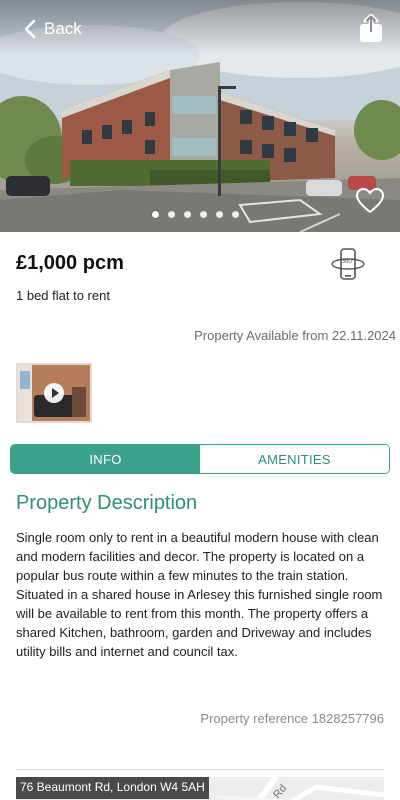 The width and height of the screenshot is (400, 800). I want to click on location-map: Rd 76 Beaumont Rd, London W4 5AH, so click(200, 788).